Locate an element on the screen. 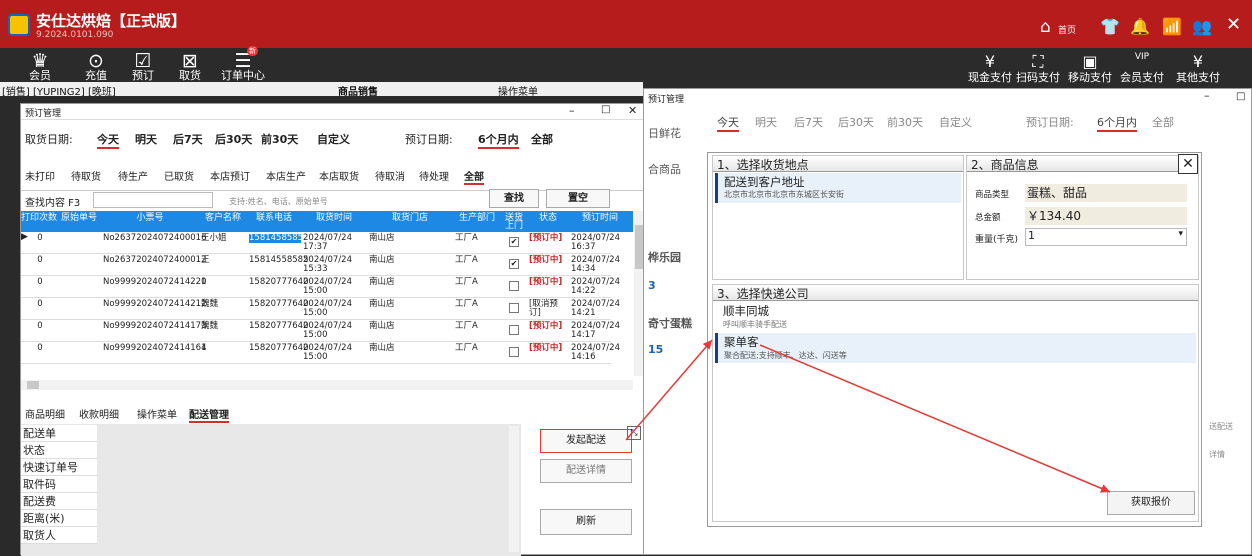 This screenshot has height=556, width=1252. arrow-to-courier is located at coordinates (669, 390).